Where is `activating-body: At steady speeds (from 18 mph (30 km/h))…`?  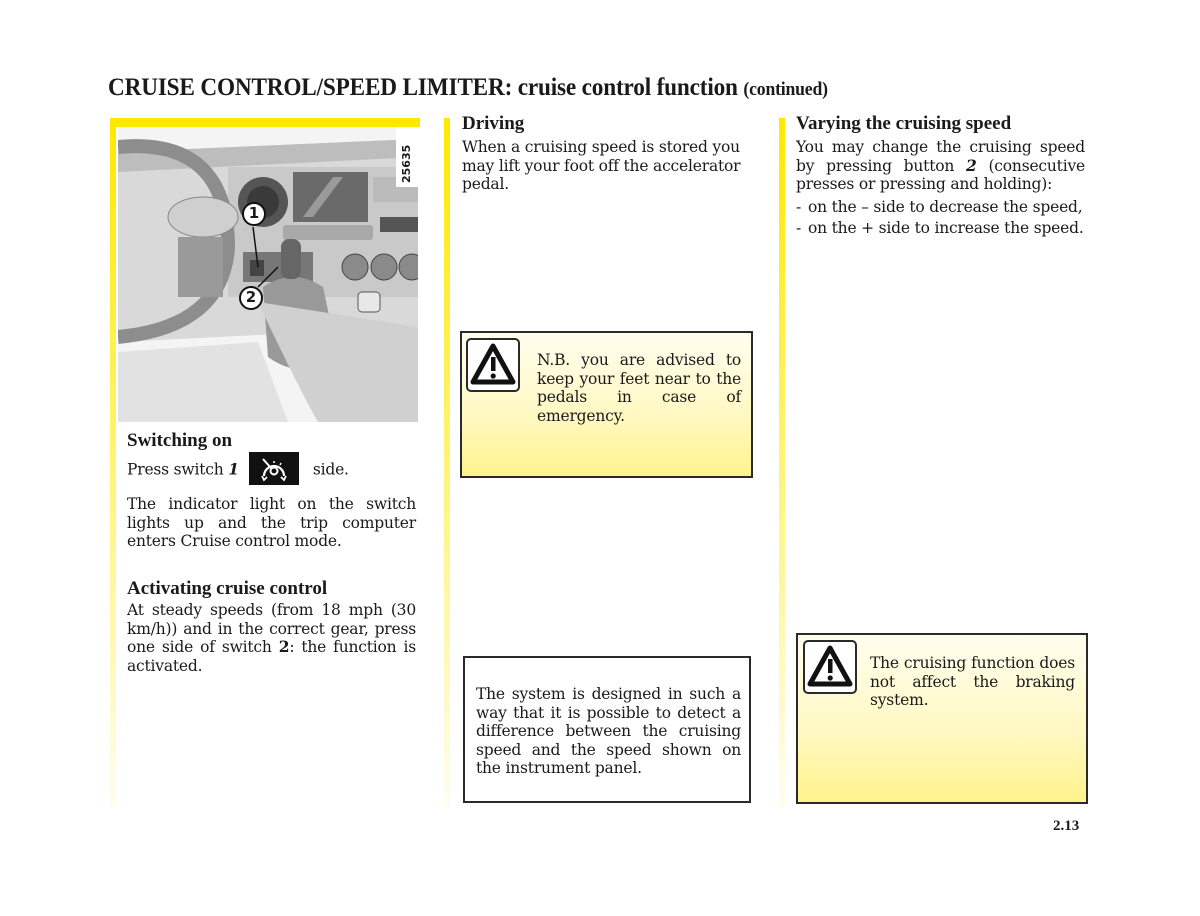
activating-body: At steady speeds (from 18 mph (30 km/h))… is located at coordinates (271, 638).